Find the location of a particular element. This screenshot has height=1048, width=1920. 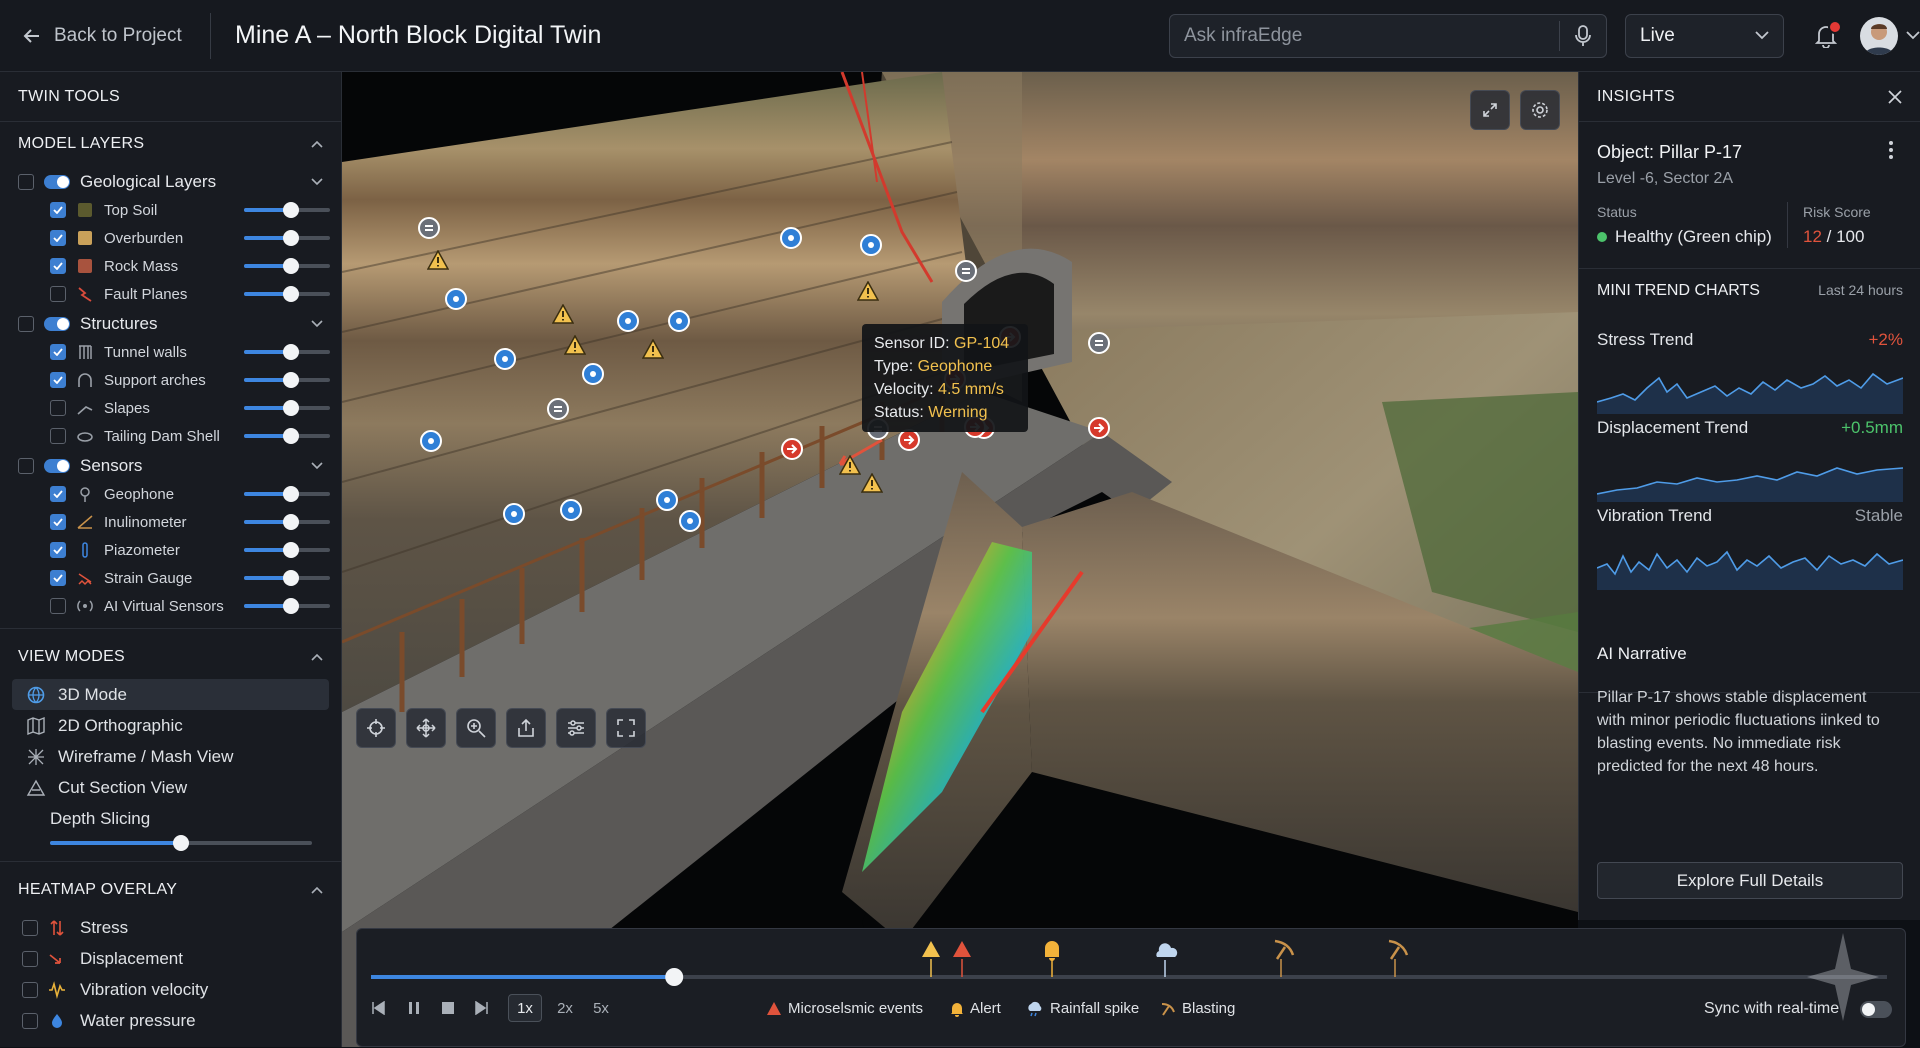

export-tool-button is located at coordinates (526, 728).